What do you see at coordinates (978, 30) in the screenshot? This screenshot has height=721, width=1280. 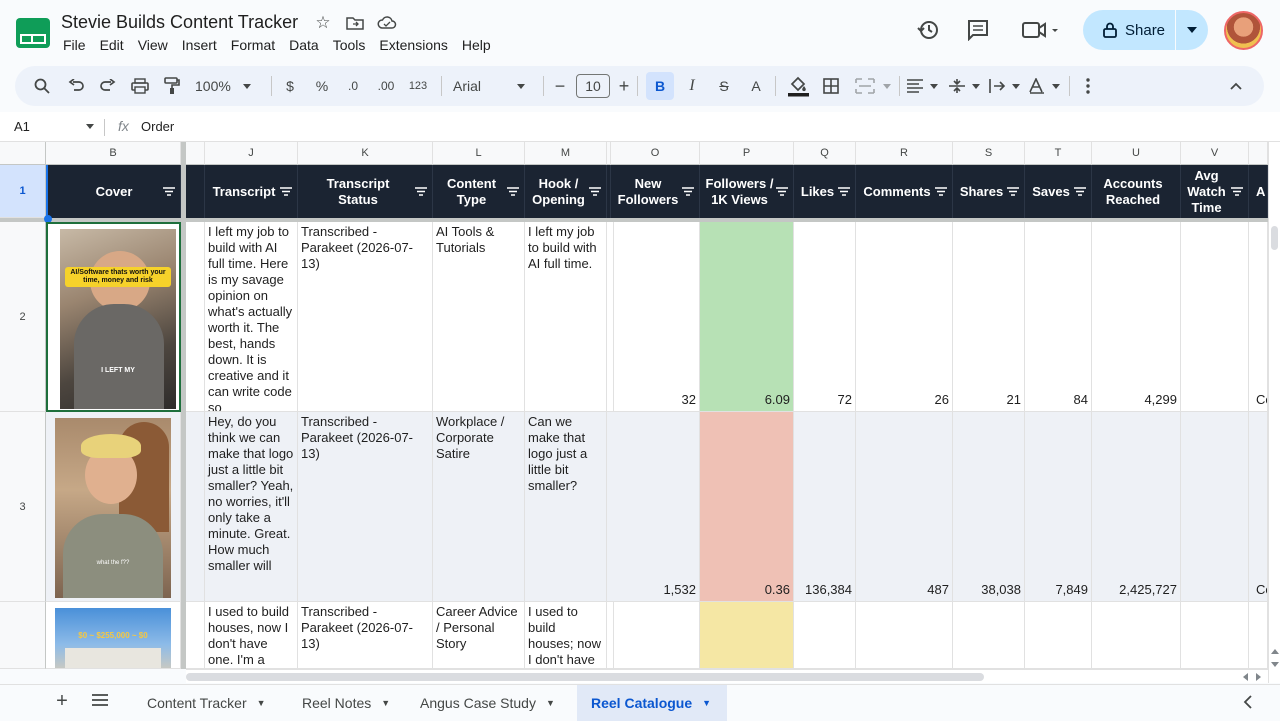 I see `comments-icon` at bounding box center [978, 30].